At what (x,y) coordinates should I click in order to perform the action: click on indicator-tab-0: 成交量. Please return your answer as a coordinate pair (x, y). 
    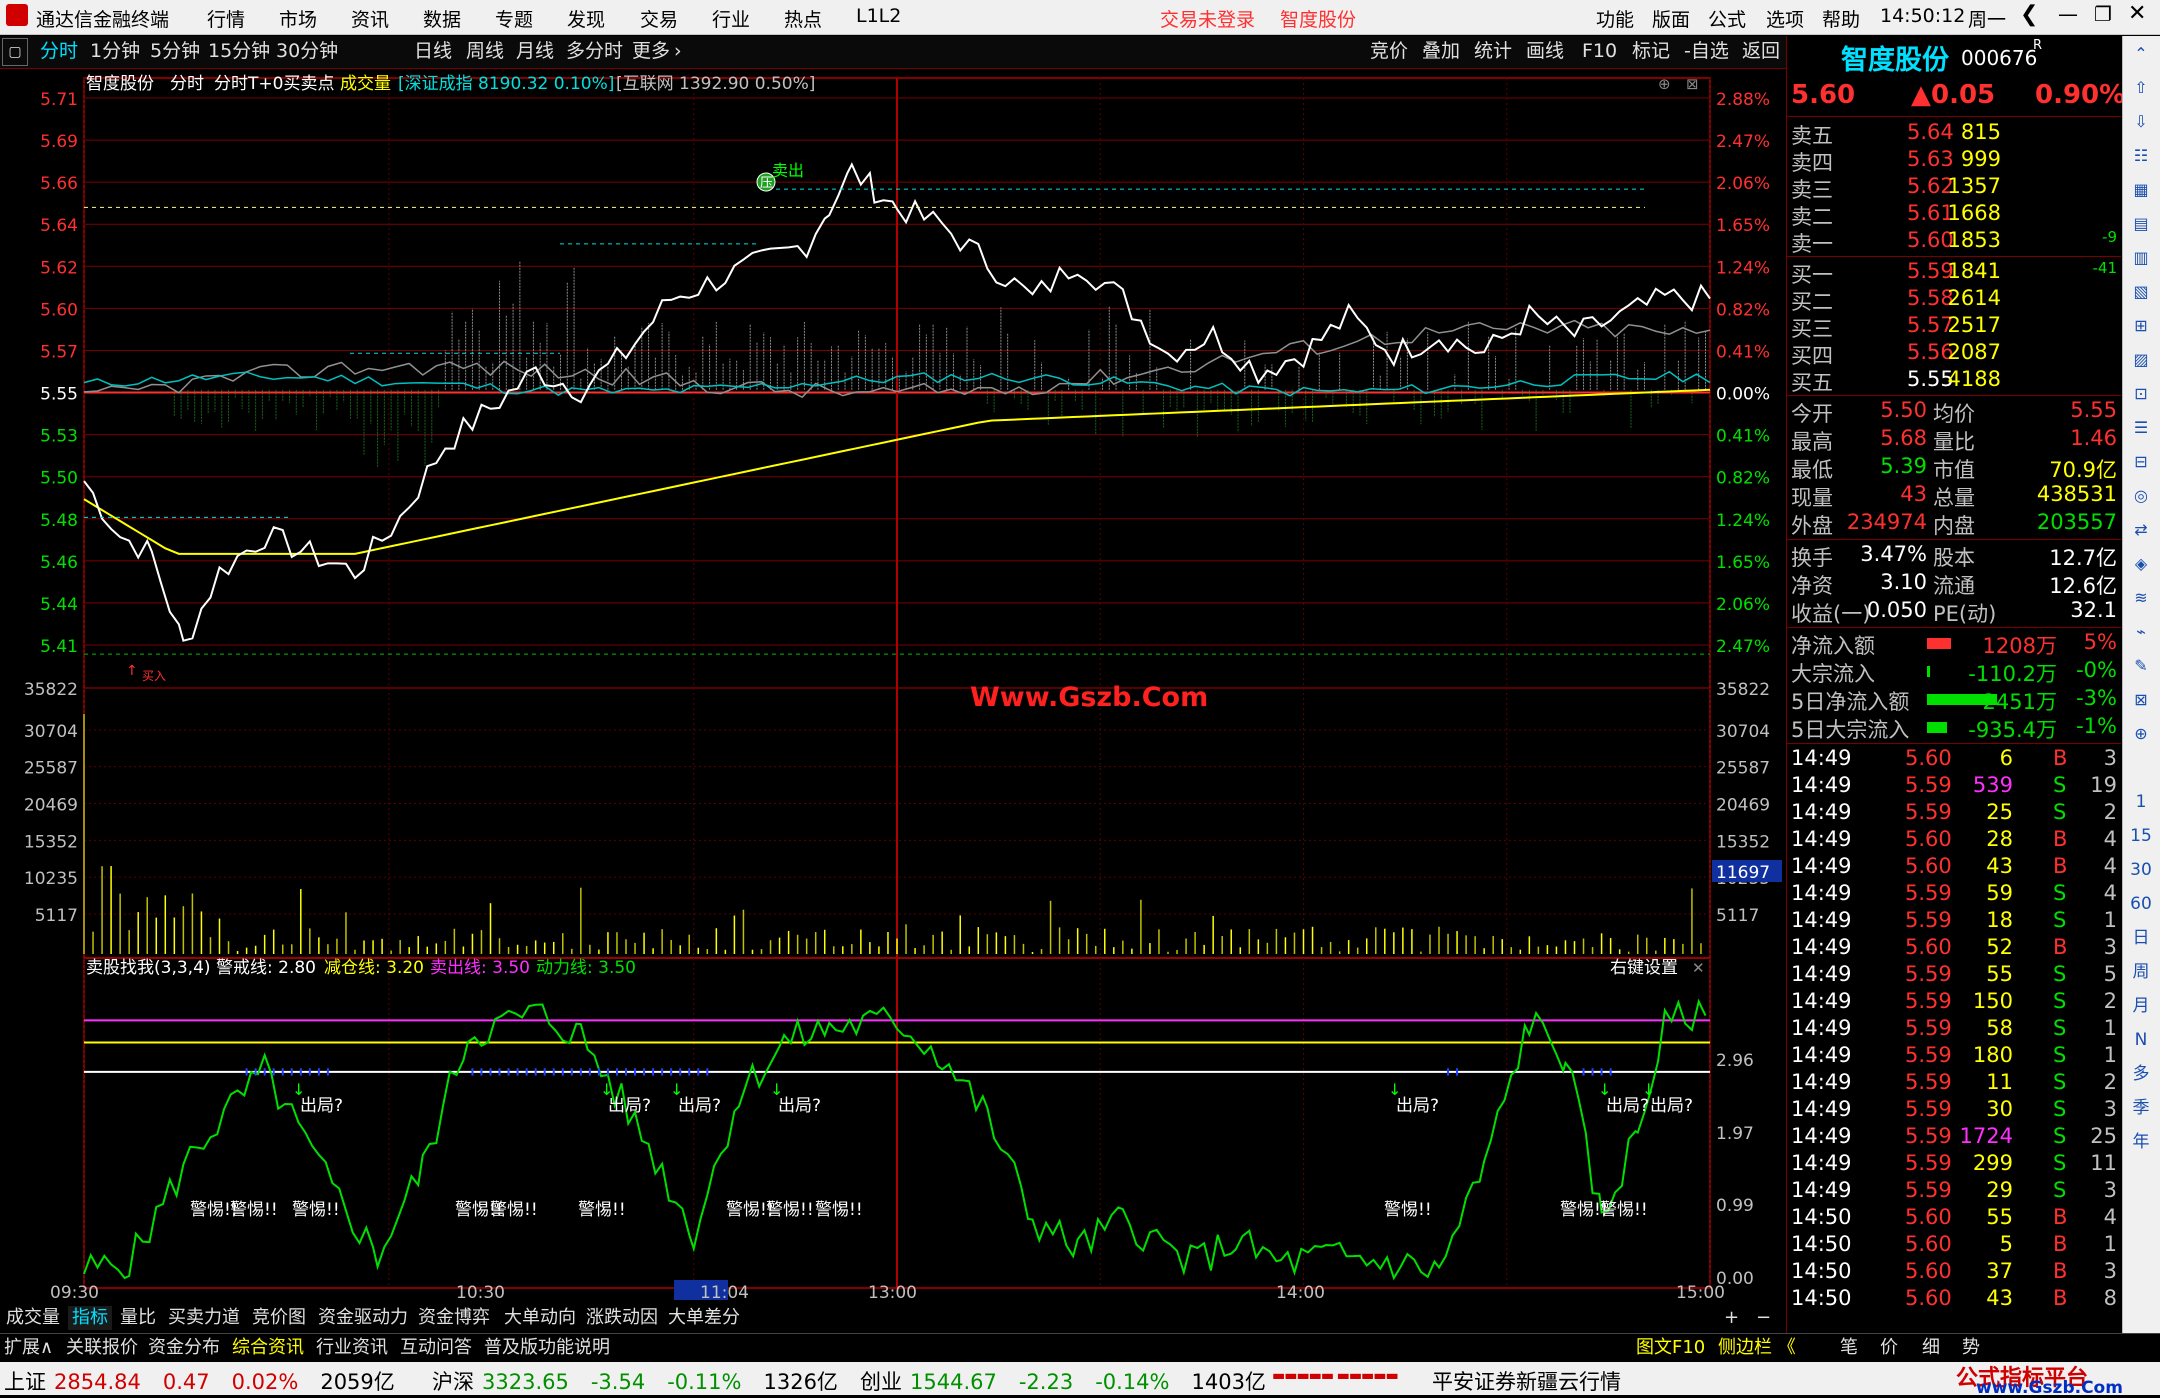
    Looking at the image, I should click on (33, 1318).